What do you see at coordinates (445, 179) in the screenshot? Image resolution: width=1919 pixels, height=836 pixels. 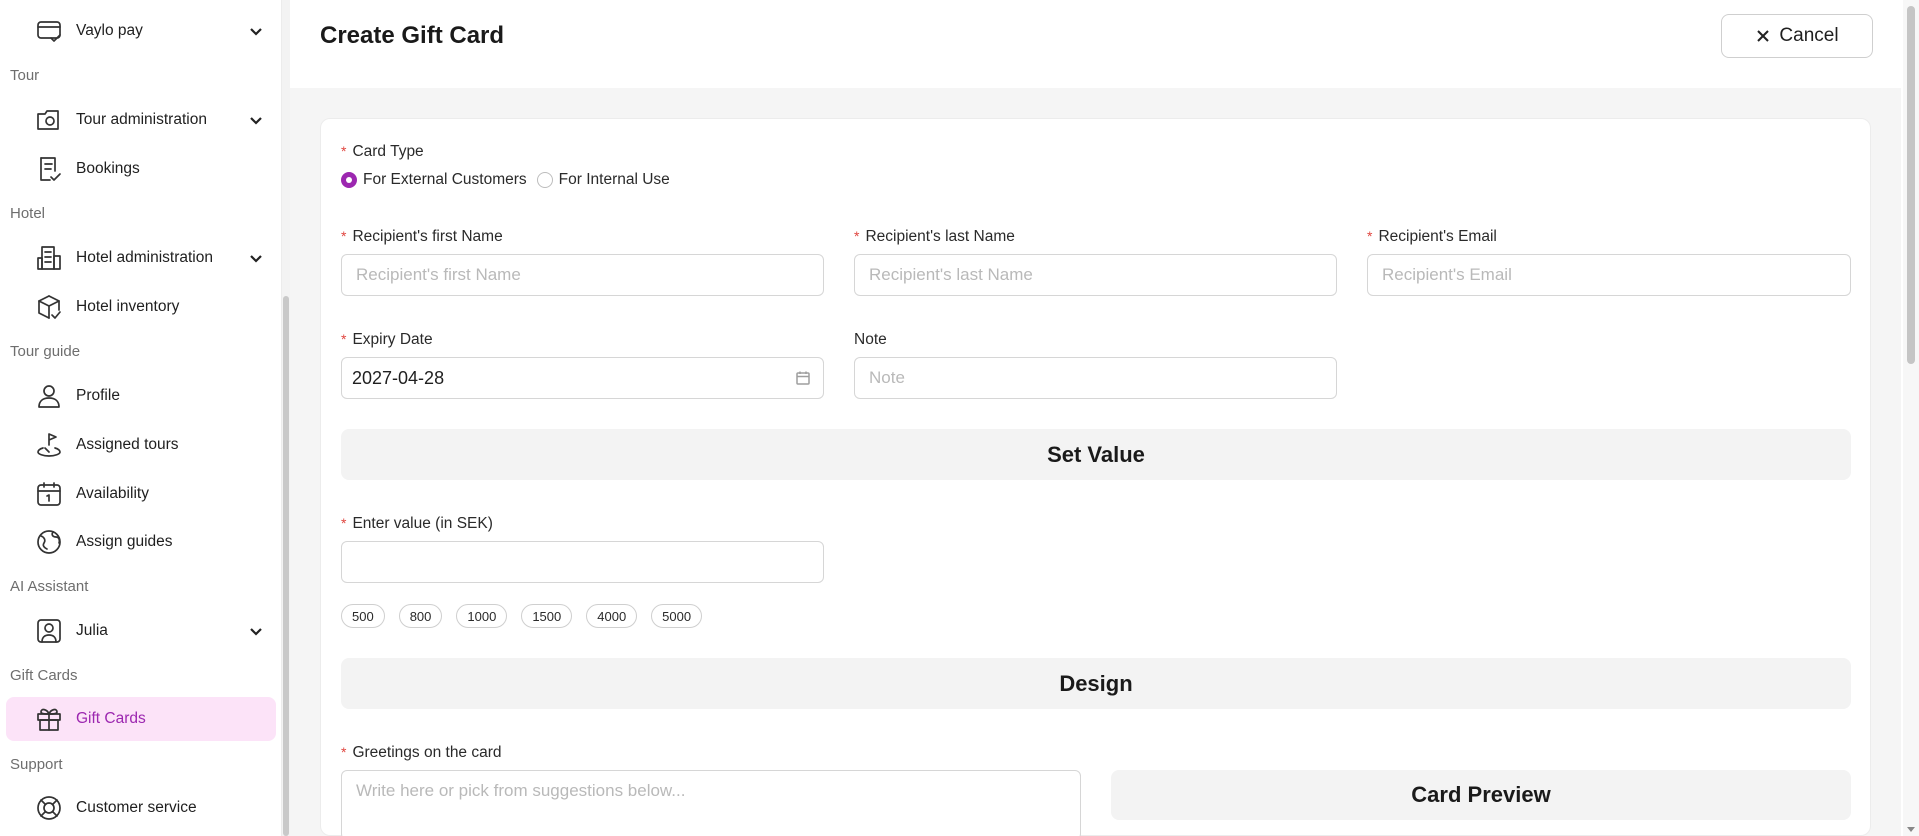 I see `radio-label: For External Customers` at bounding box center [445, 179].